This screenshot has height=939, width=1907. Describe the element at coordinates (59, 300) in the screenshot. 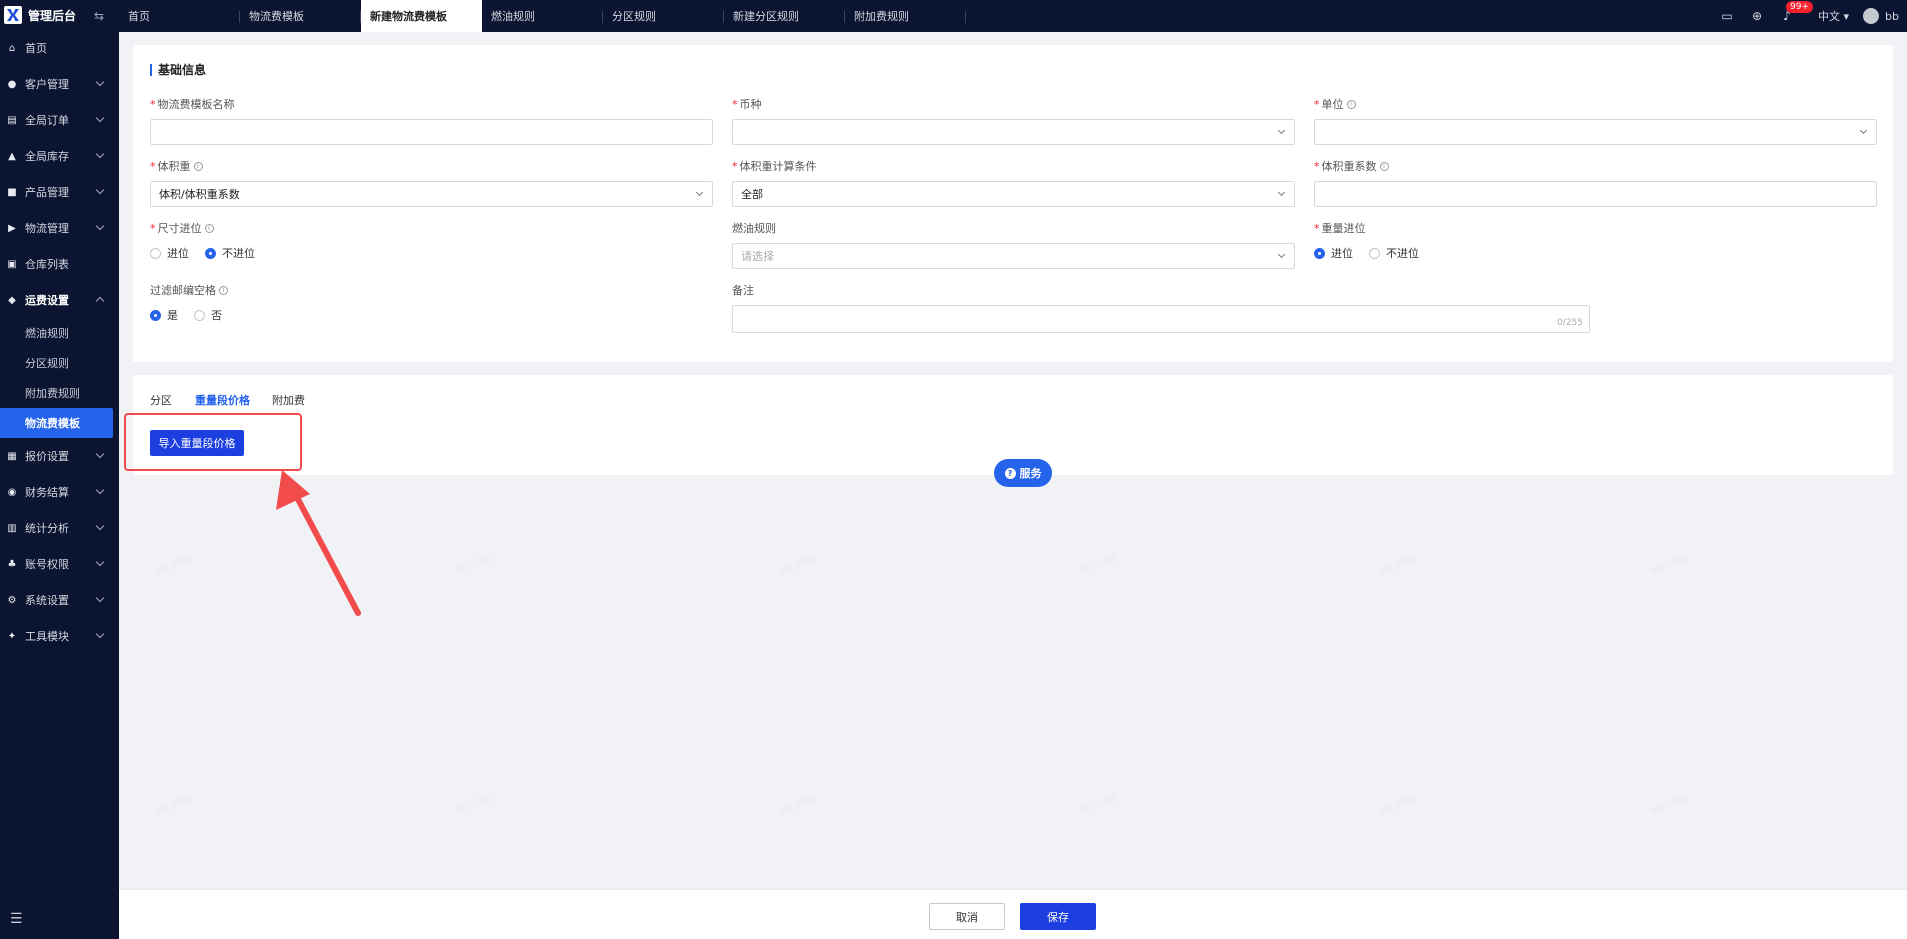

I see `sidebar-item-freight: ◆ 运费设置` at that location.